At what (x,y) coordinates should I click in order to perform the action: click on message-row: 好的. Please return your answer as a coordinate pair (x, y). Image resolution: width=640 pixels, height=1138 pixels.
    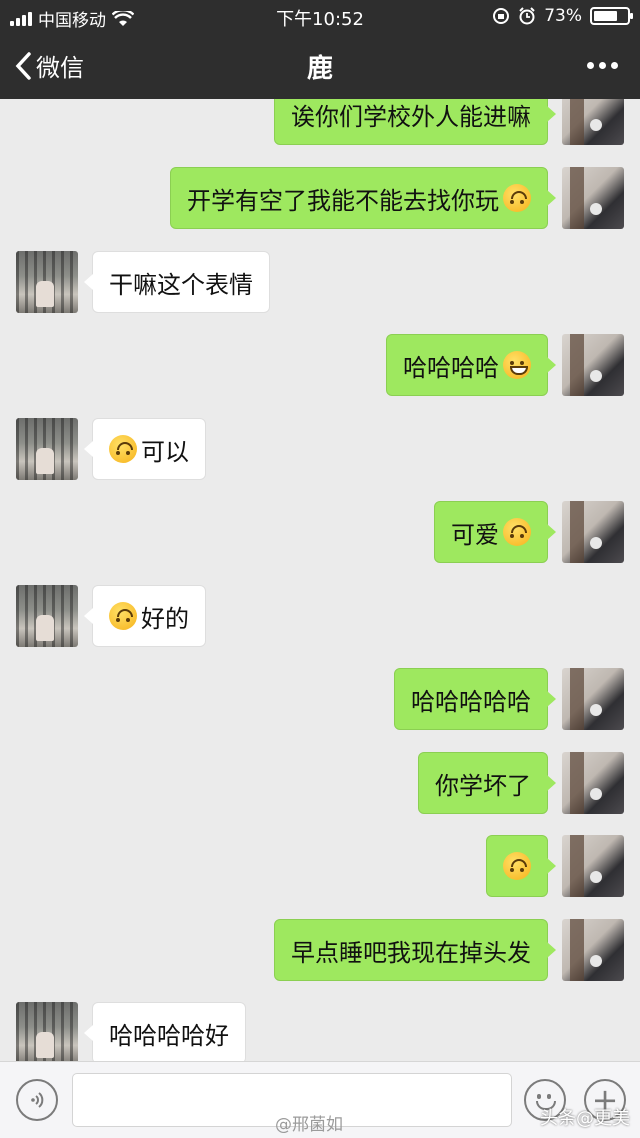
    Looking at the image, I should click on (320, 616).